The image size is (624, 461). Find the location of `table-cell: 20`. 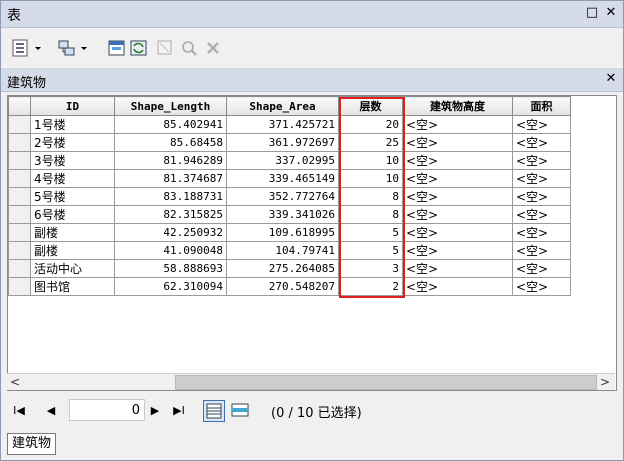

table-cell: 20 is located at coordinates (370, 124).